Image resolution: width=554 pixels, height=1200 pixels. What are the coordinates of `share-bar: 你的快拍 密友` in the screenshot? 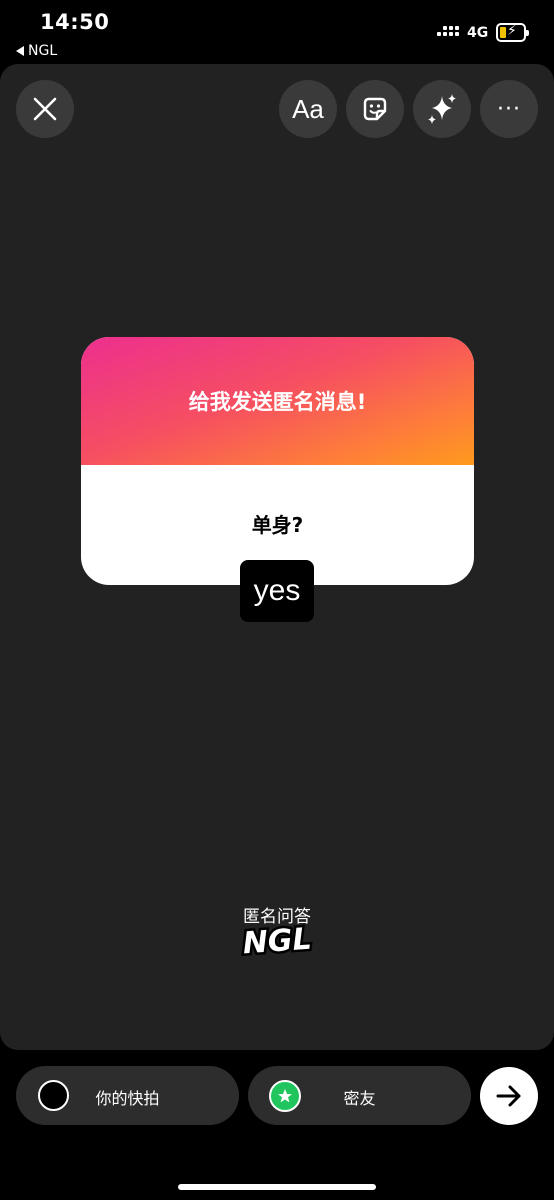 It's located at (277, 1125).